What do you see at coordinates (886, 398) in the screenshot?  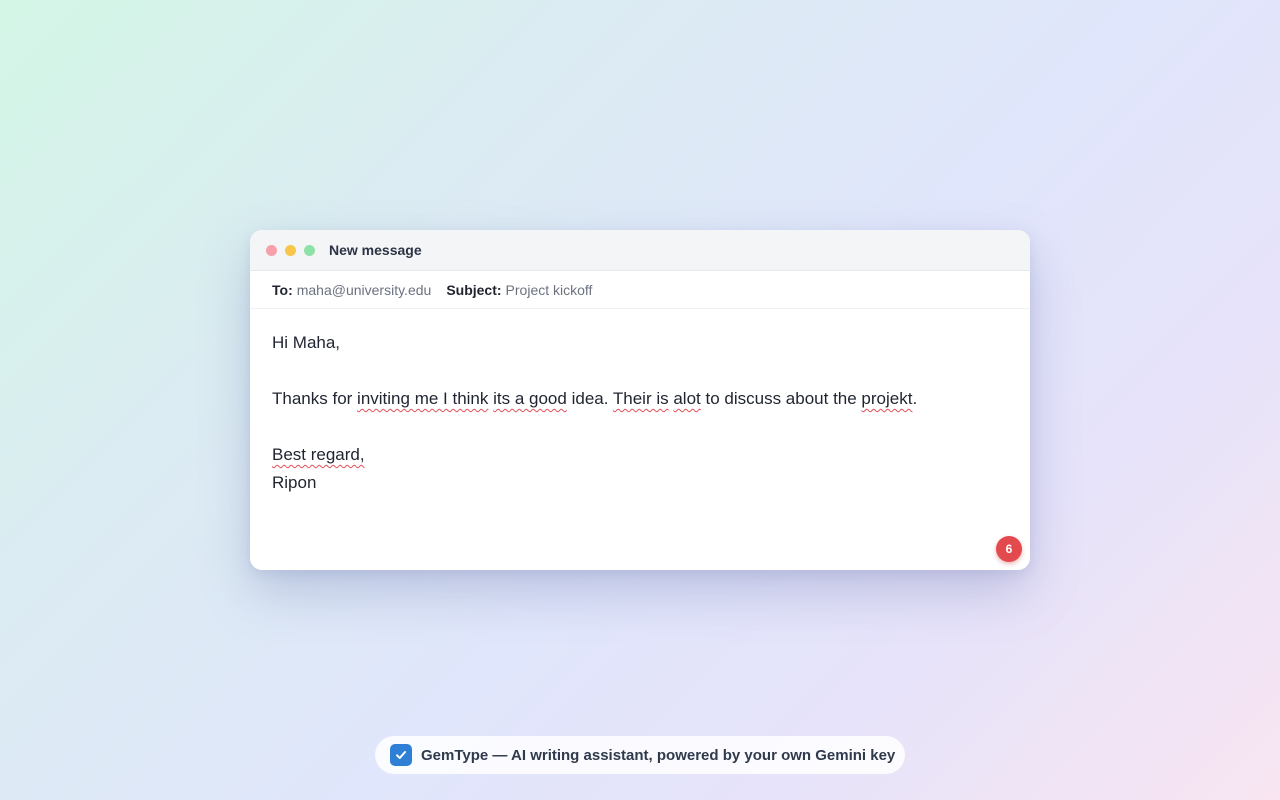 I see `spelling-error: projekt` at bounding box center [886, 398].